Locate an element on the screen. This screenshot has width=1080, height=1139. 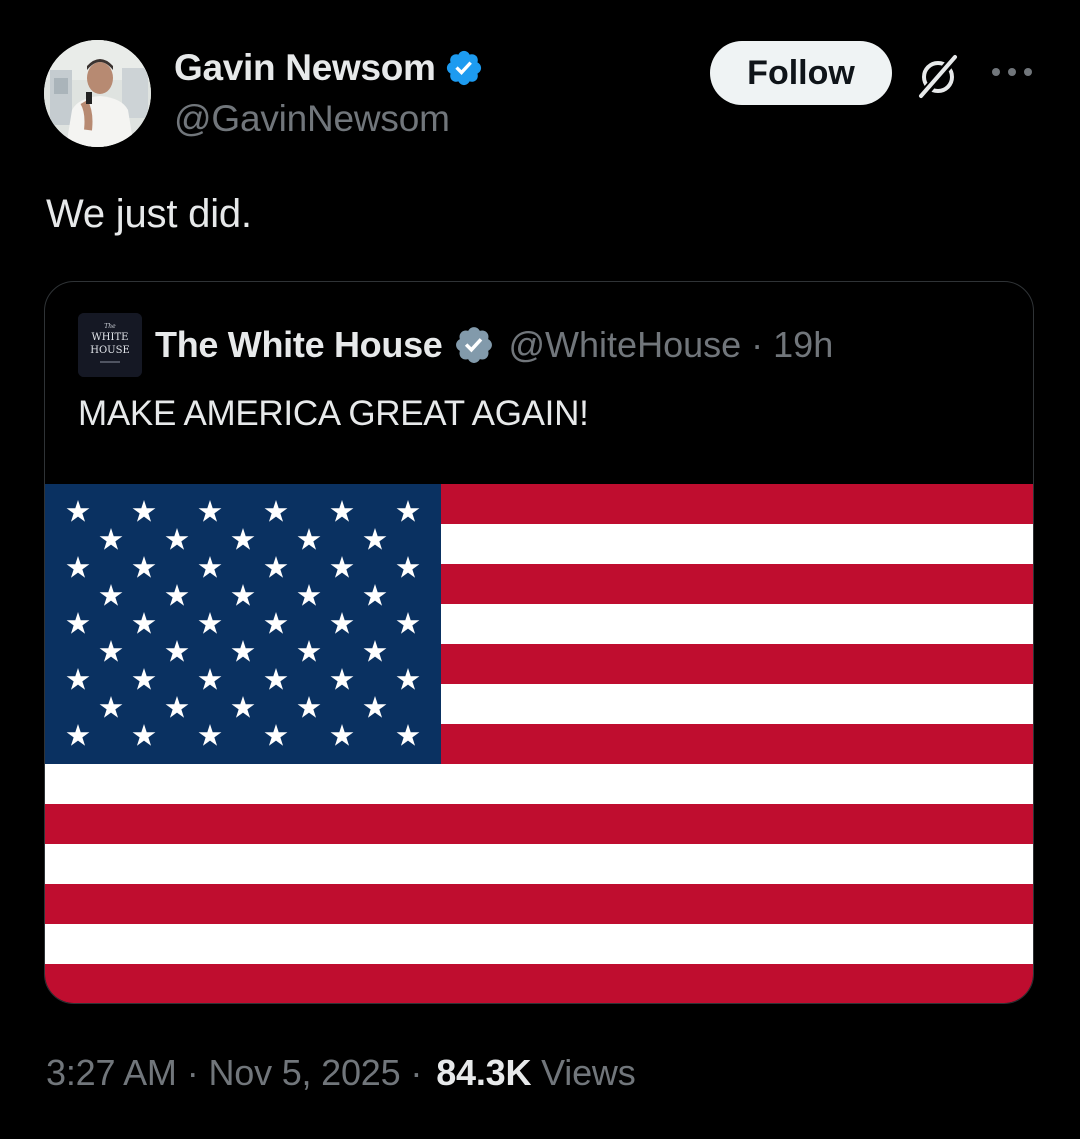
author-name-row: Gavin Newsom is located at coordinates (329, 68).